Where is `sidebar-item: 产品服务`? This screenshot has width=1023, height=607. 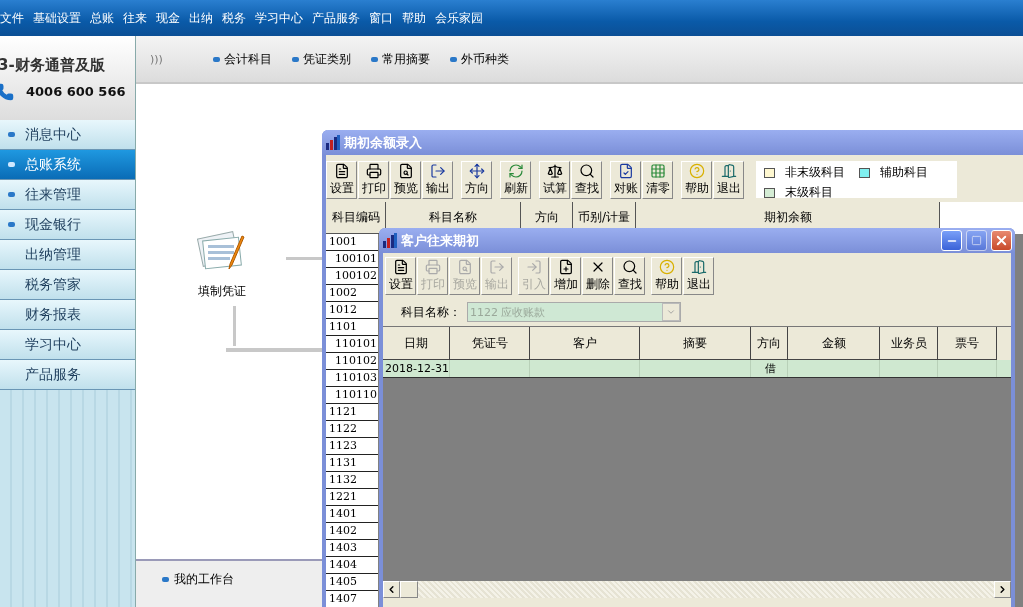 sidebar-item: 产品服务 is located at coordinates (67, 375).